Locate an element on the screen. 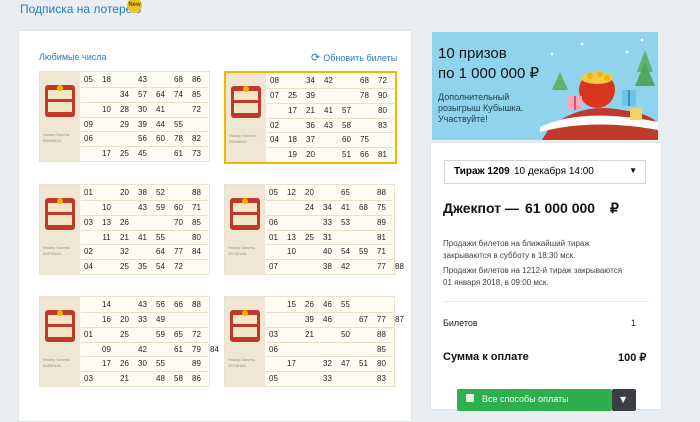 This screenshot has width=700, height=422. ticket-number: 77 is located at coordinates (178, 252).